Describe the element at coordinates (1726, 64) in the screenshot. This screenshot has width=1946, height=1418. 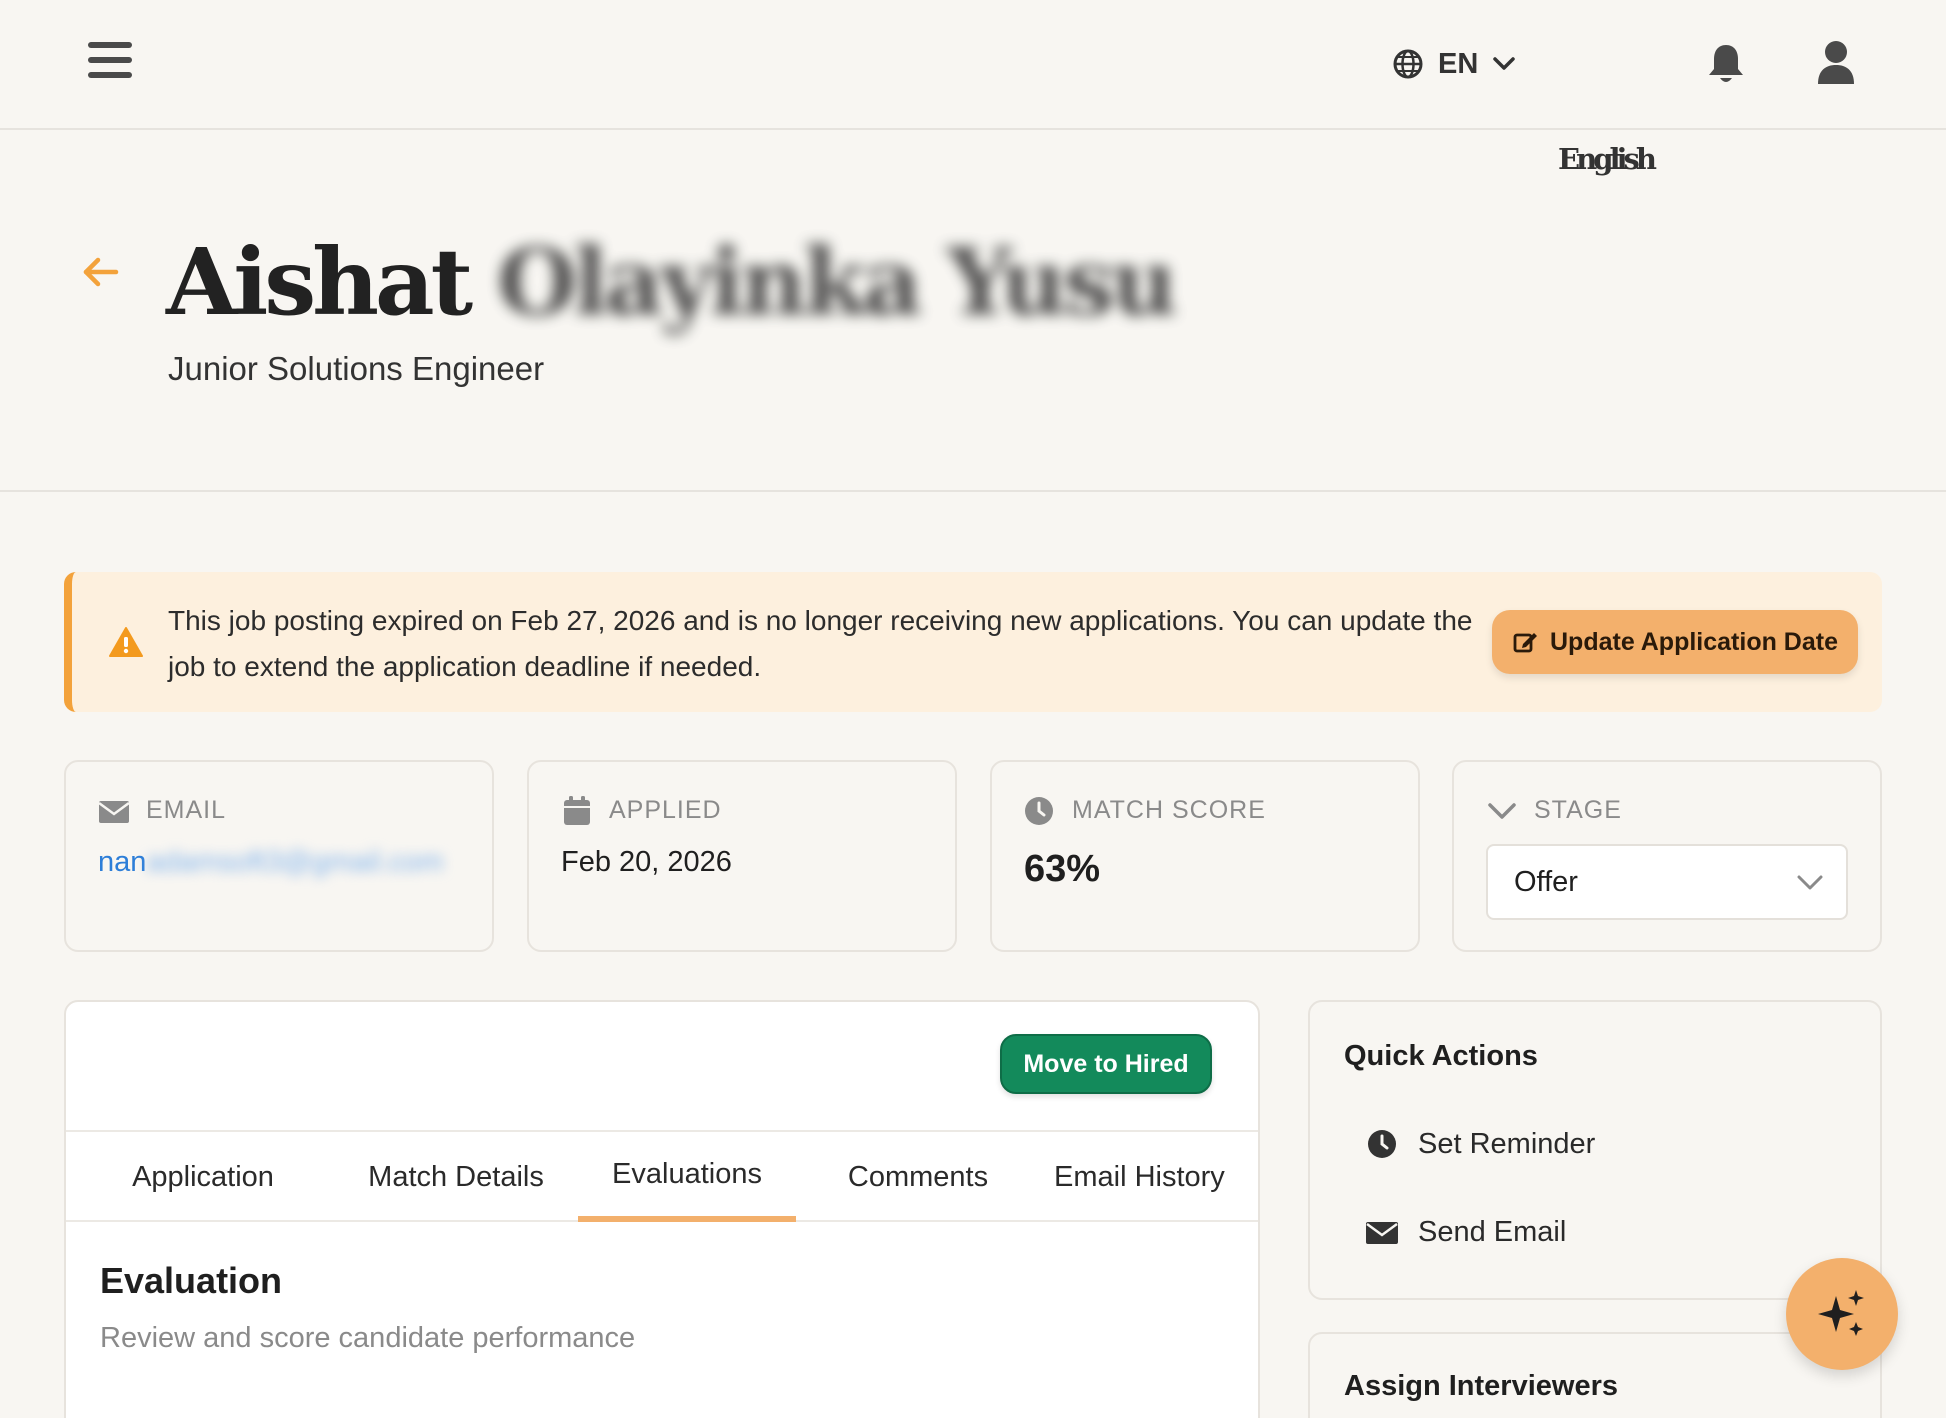
I see `bell-icon` at that location.